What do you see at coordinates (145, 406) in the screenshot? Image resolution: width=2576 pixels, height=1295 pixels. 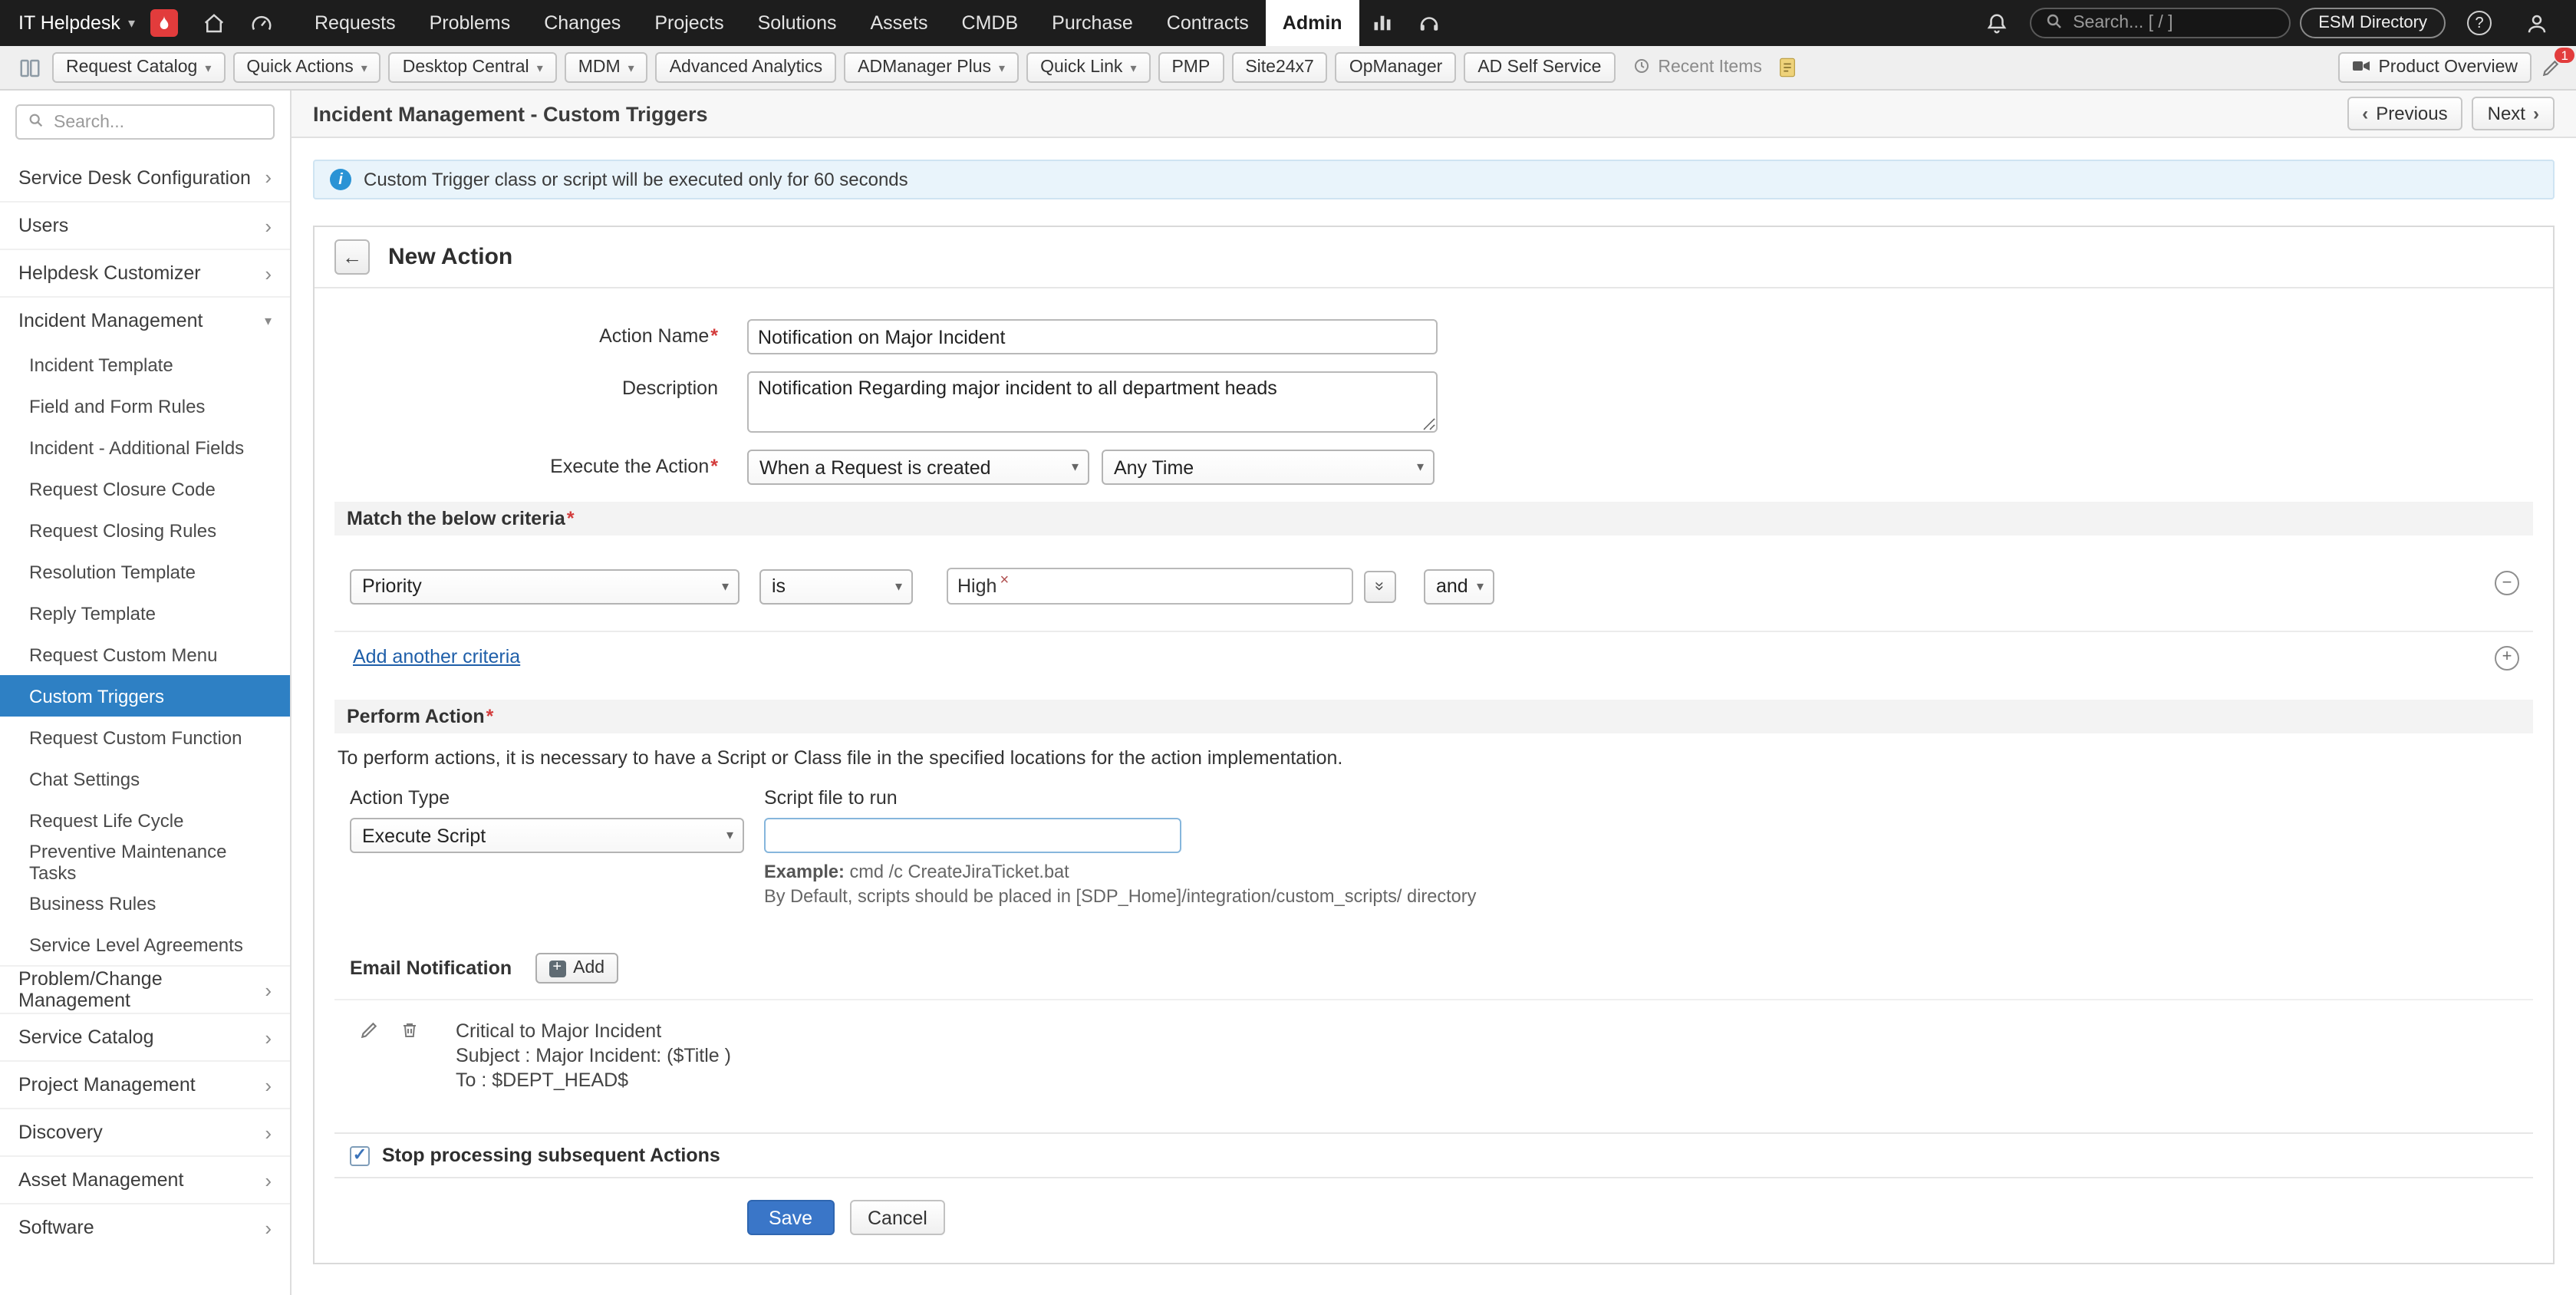 I see `sidebar-item-field-and-form-rules: Field and Form Rules` at bounding box center [145, 406].